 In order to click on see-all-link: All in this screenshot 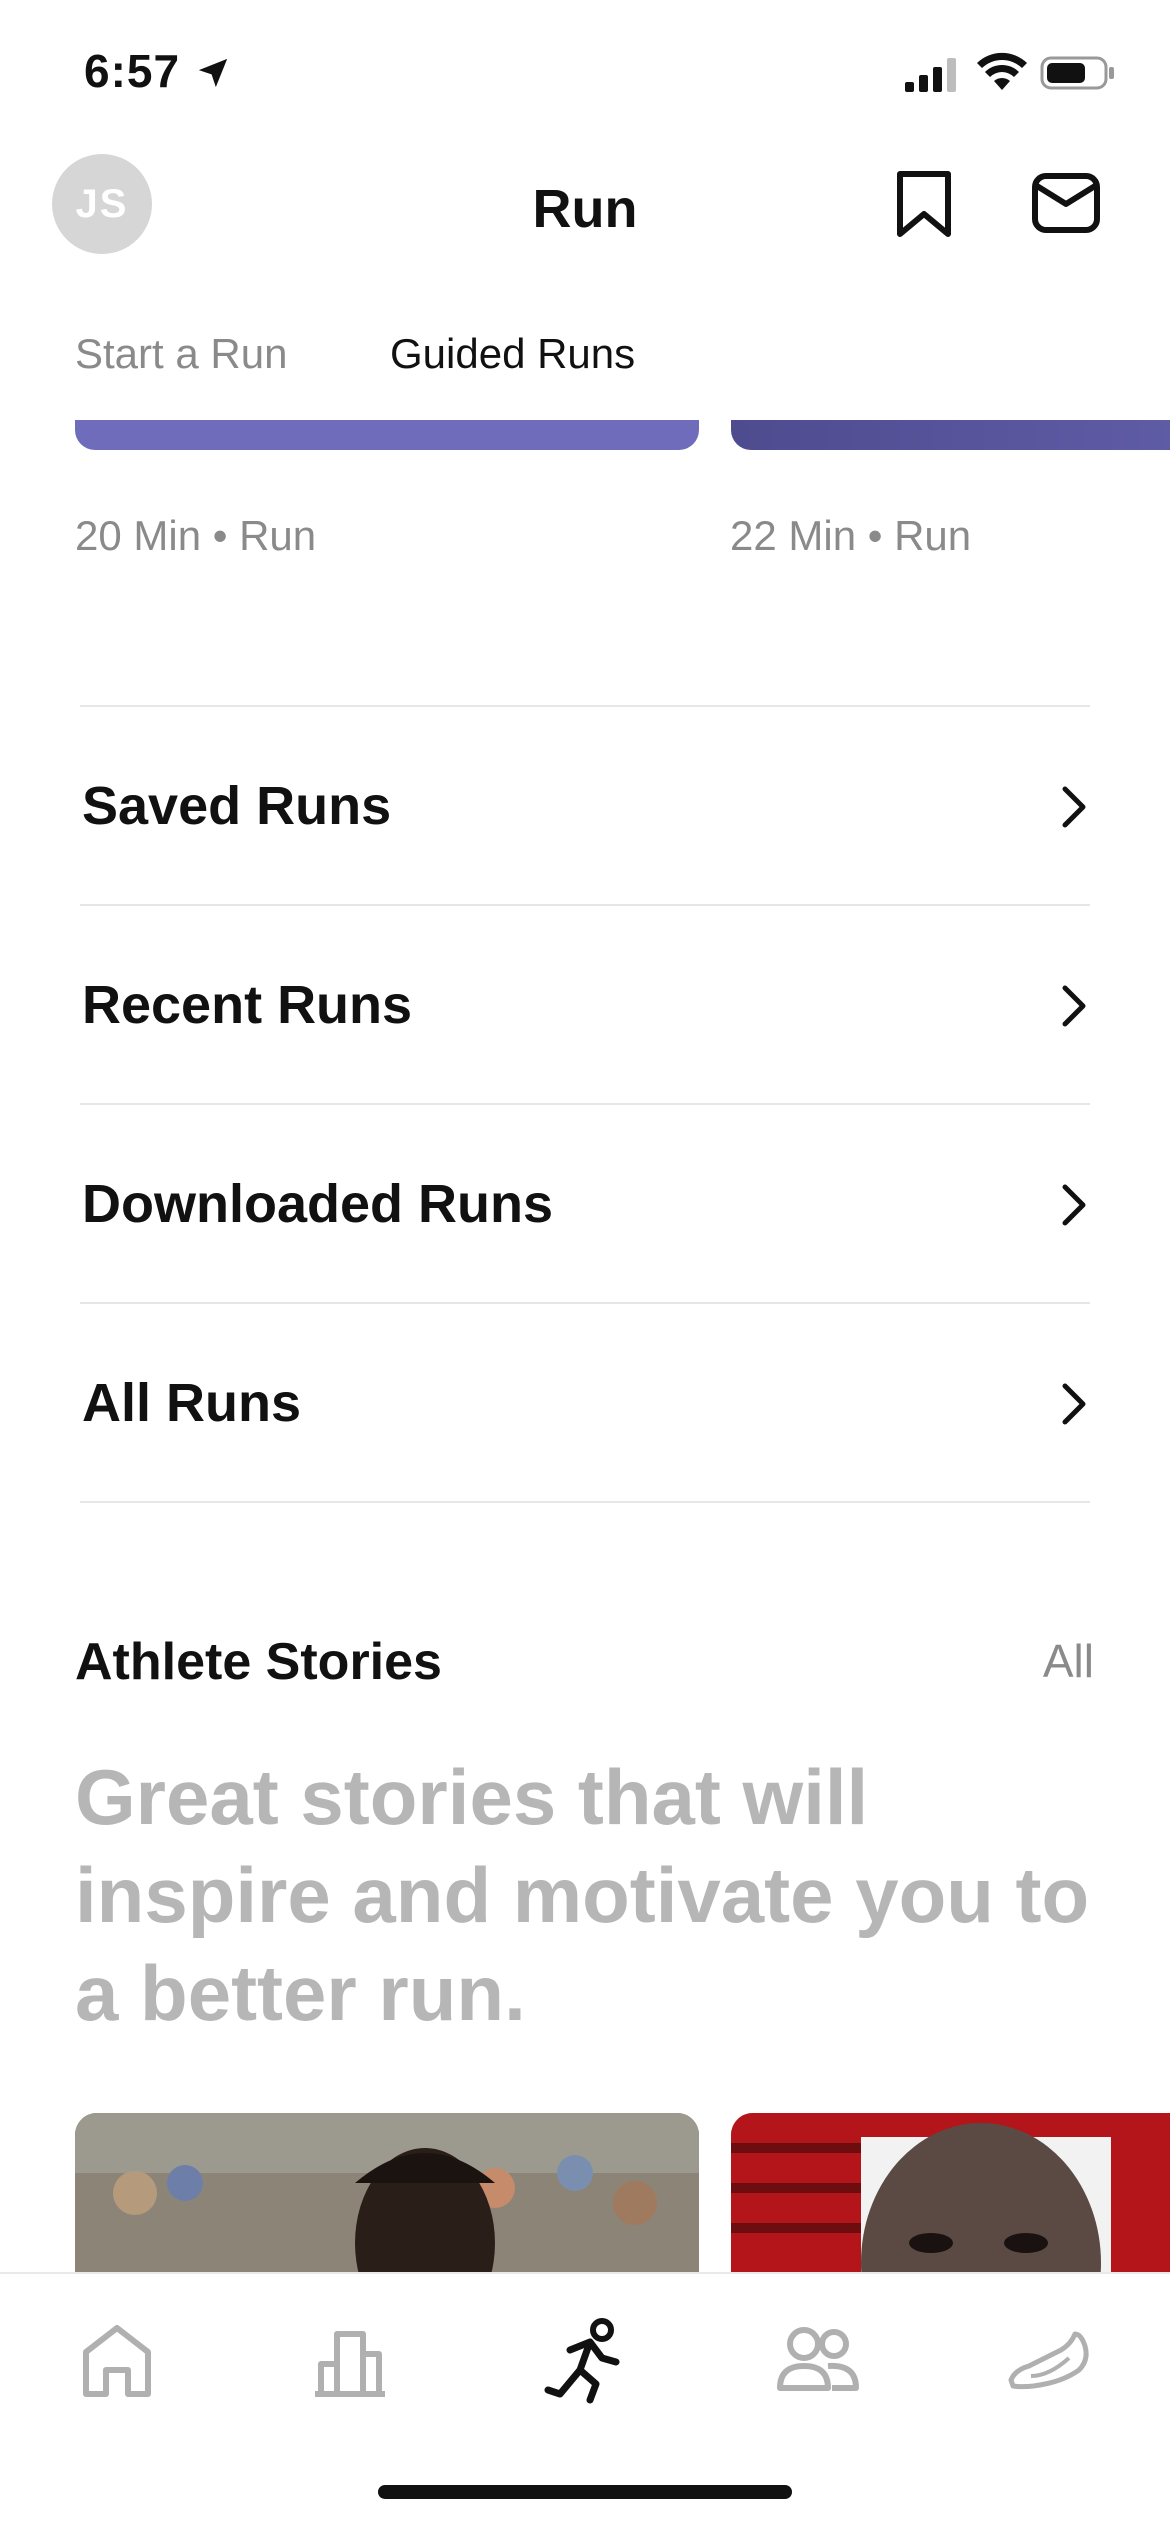, I will do `click(1068, 1661)`.